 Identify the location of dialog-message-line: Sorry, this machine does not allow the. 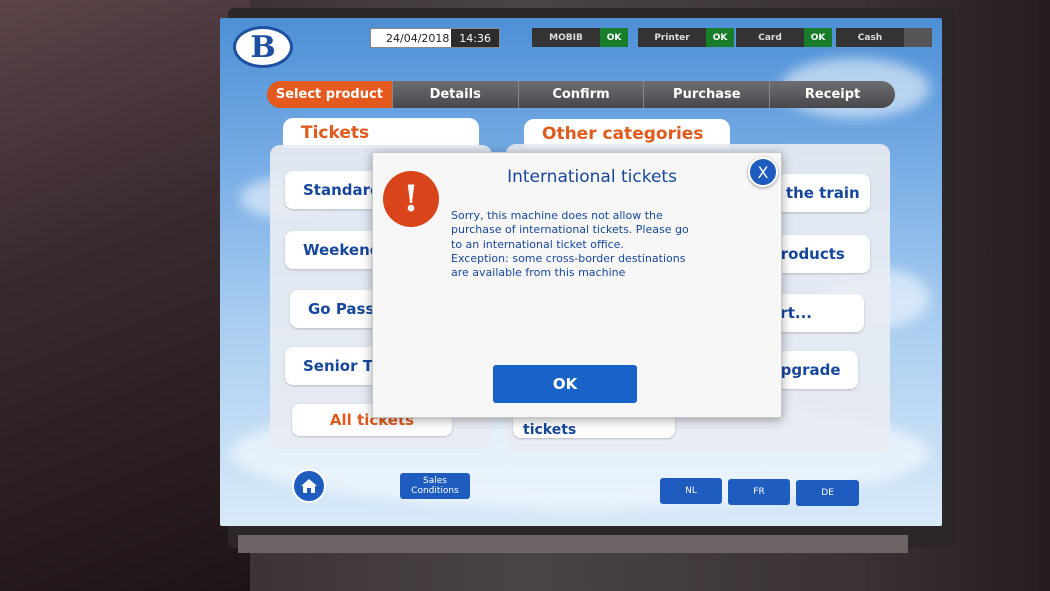
(557, 215).